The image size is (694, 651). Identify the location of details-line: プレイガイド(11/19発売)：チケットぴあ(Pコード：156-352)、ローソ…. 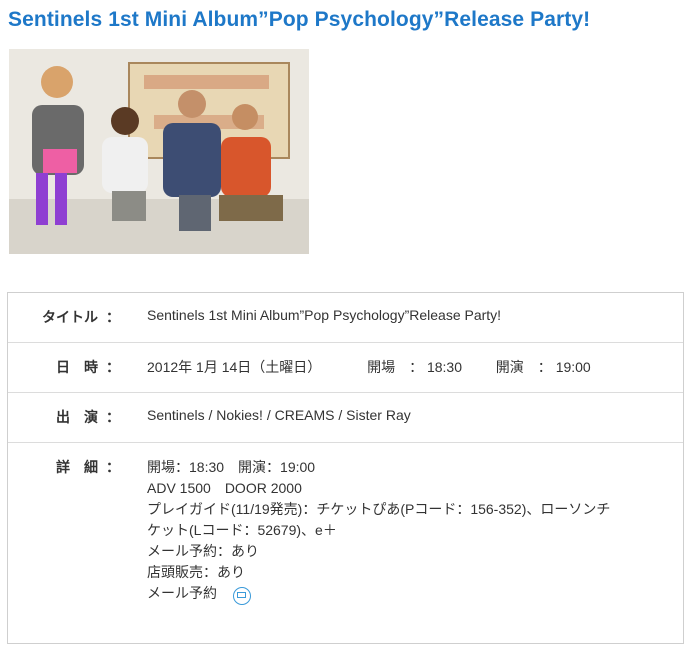
(379, 509).